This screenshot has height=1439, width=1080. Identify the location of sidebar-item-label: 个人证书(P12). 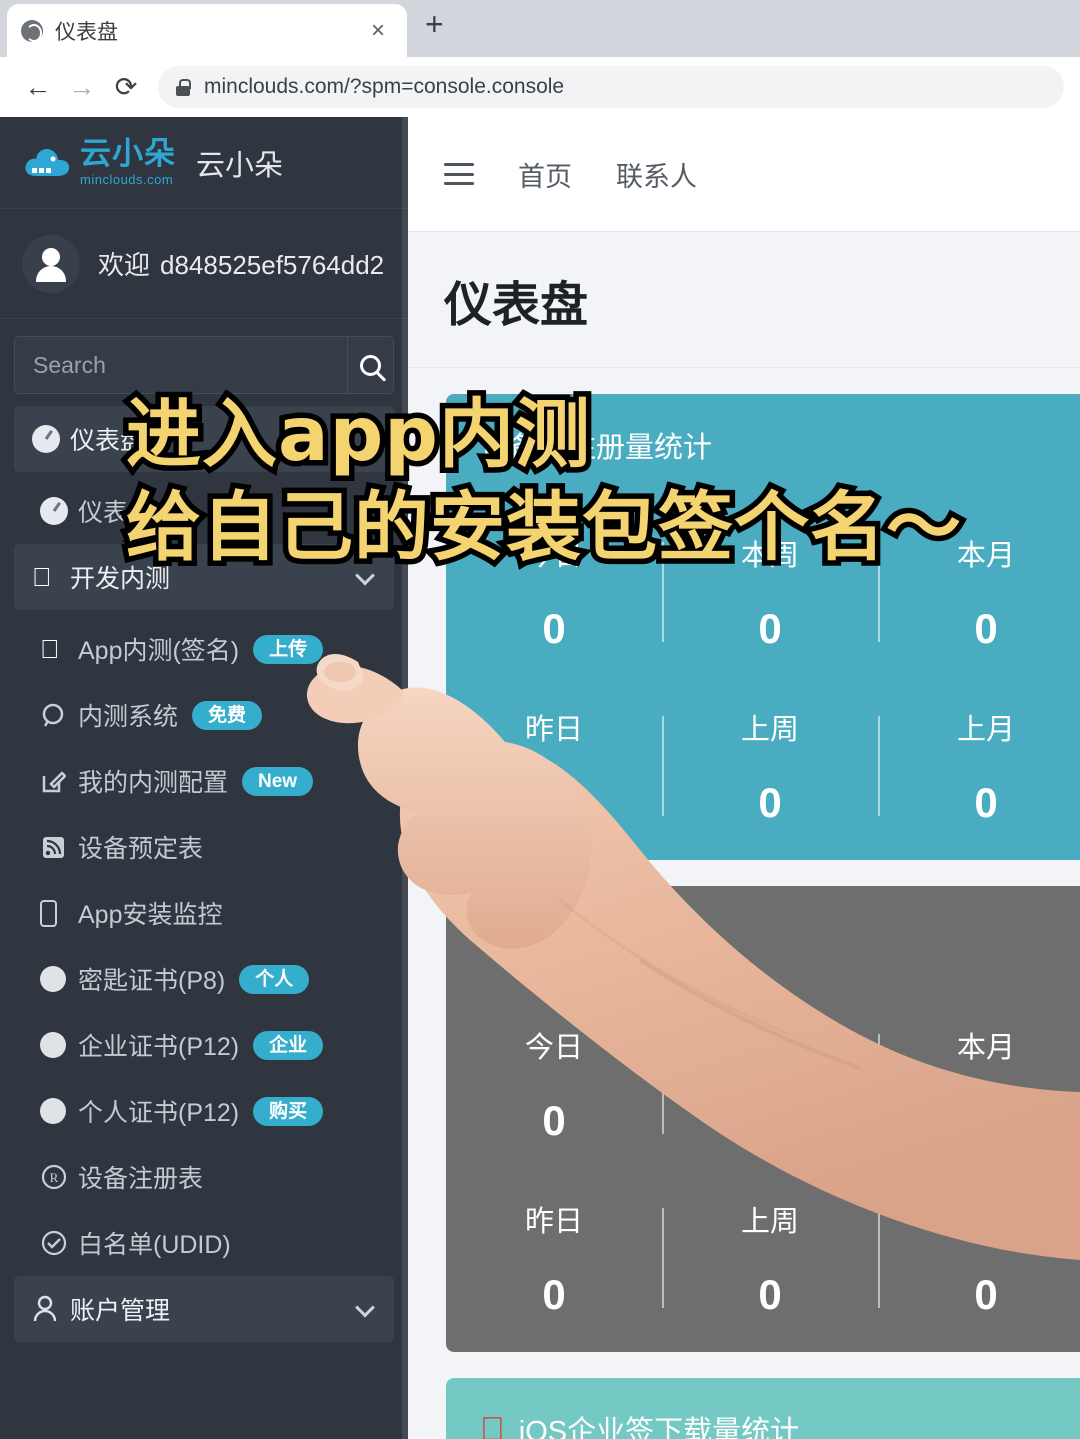
(159, 1113).